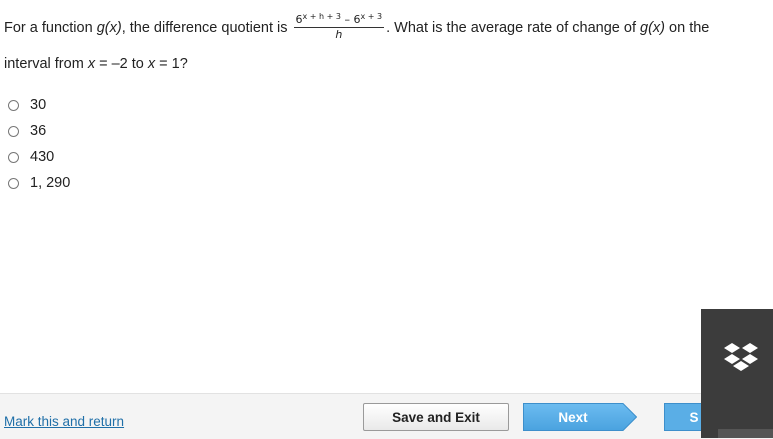  Describe the element at coordinates (384, 64) in the screenshot. I see `question-line-2: interval from x = –2 to x = 1?` at that location.